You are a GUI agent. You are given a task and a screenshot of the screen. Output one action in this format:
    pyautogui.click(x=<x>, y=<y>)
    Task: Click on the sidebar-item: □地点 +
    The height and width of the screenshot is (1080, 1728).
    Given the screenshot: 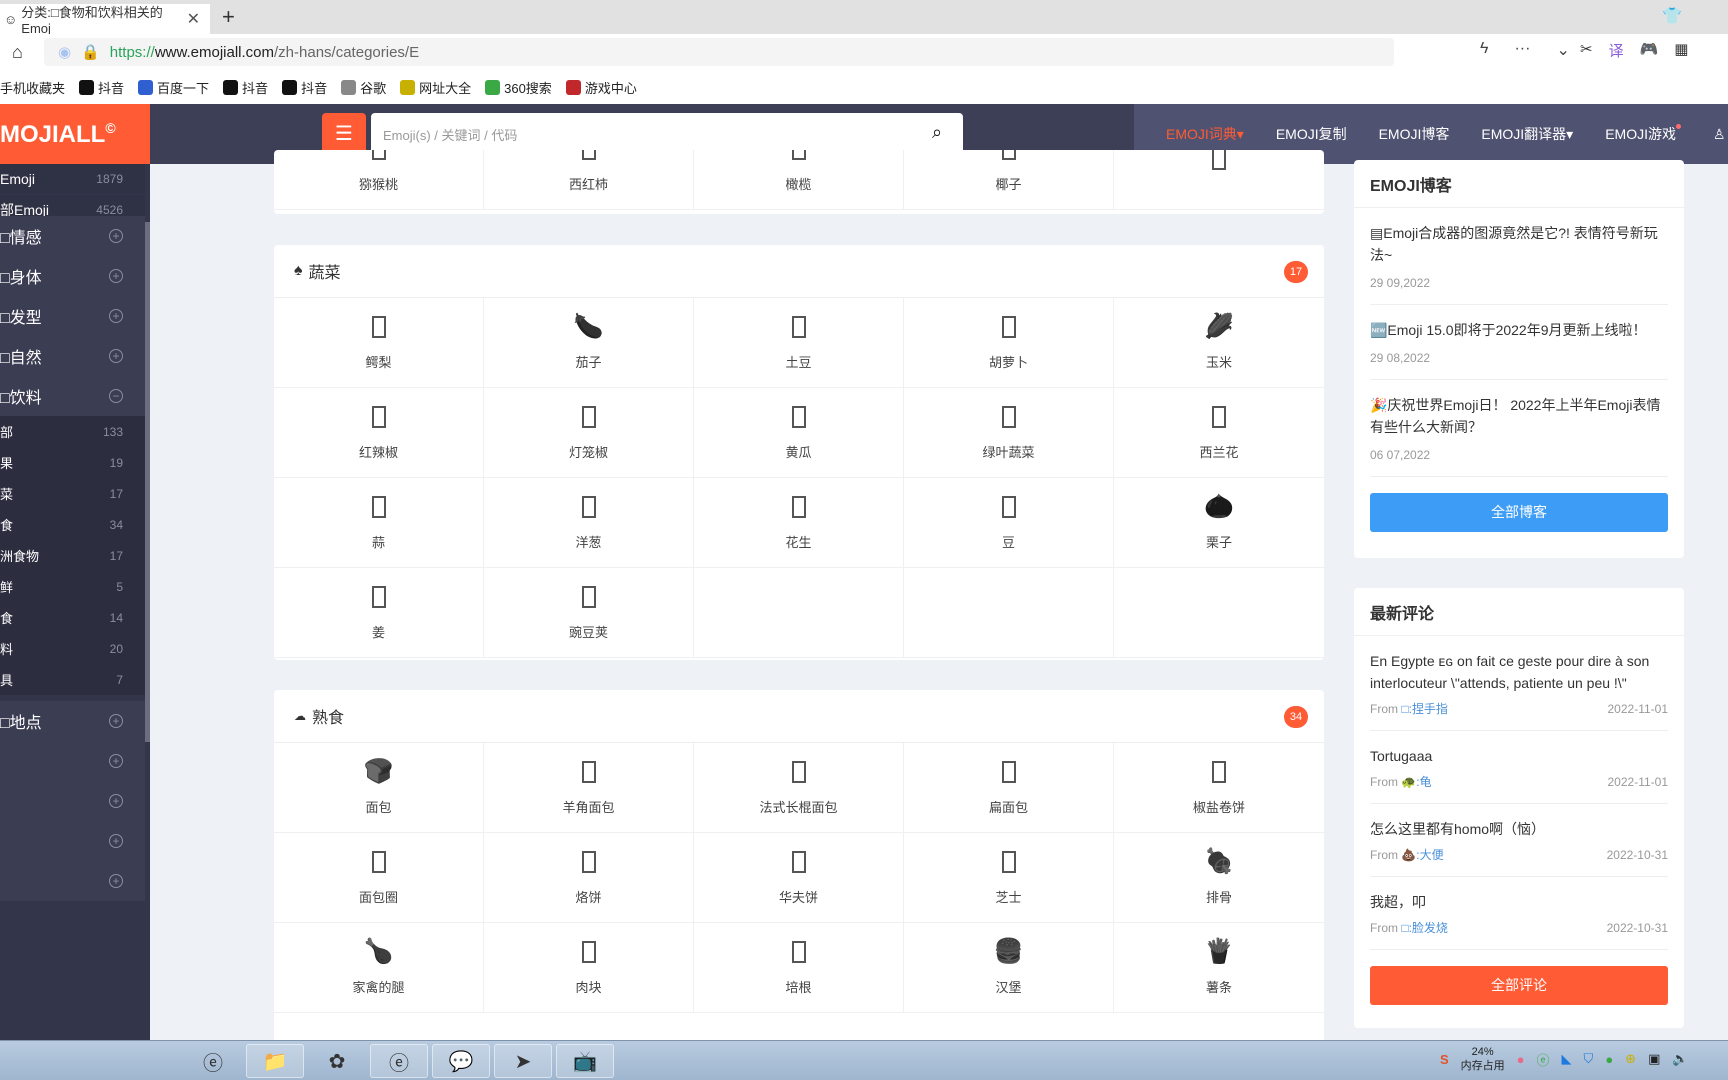 What is the action you would take?
    pyautogui.click(x=72, y=721)
    